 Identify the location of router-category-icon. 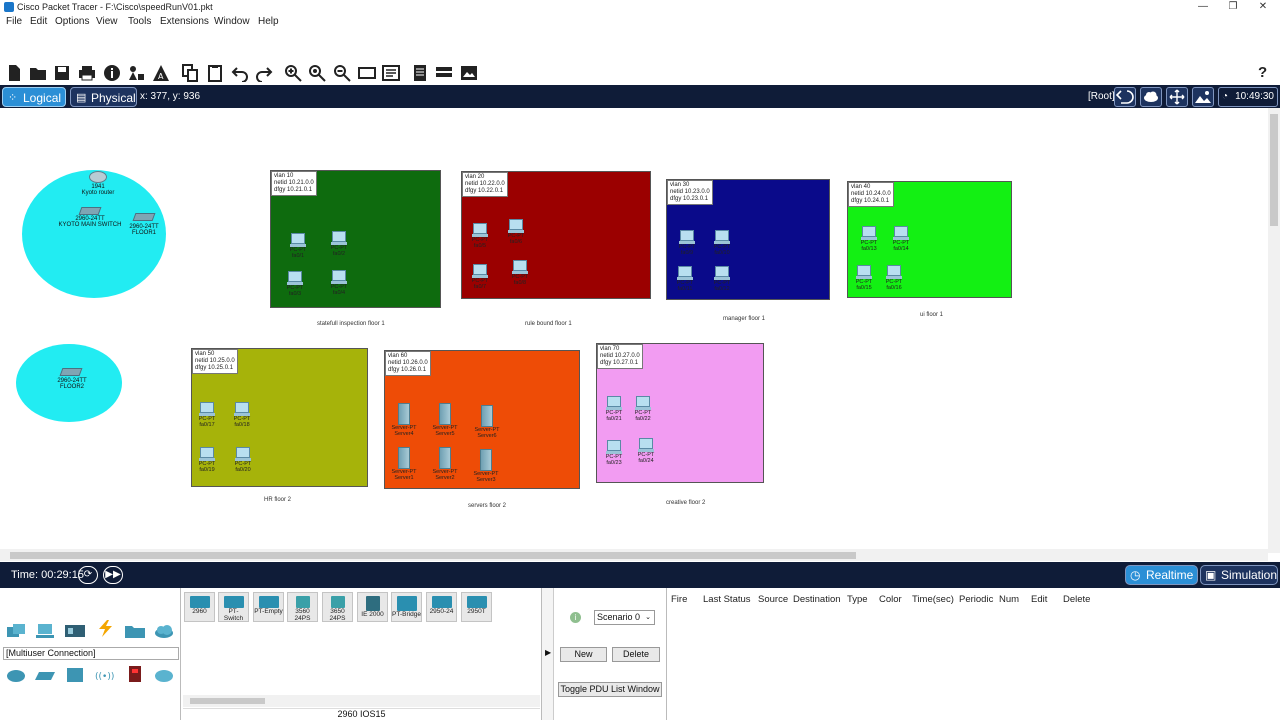
(16, 675).